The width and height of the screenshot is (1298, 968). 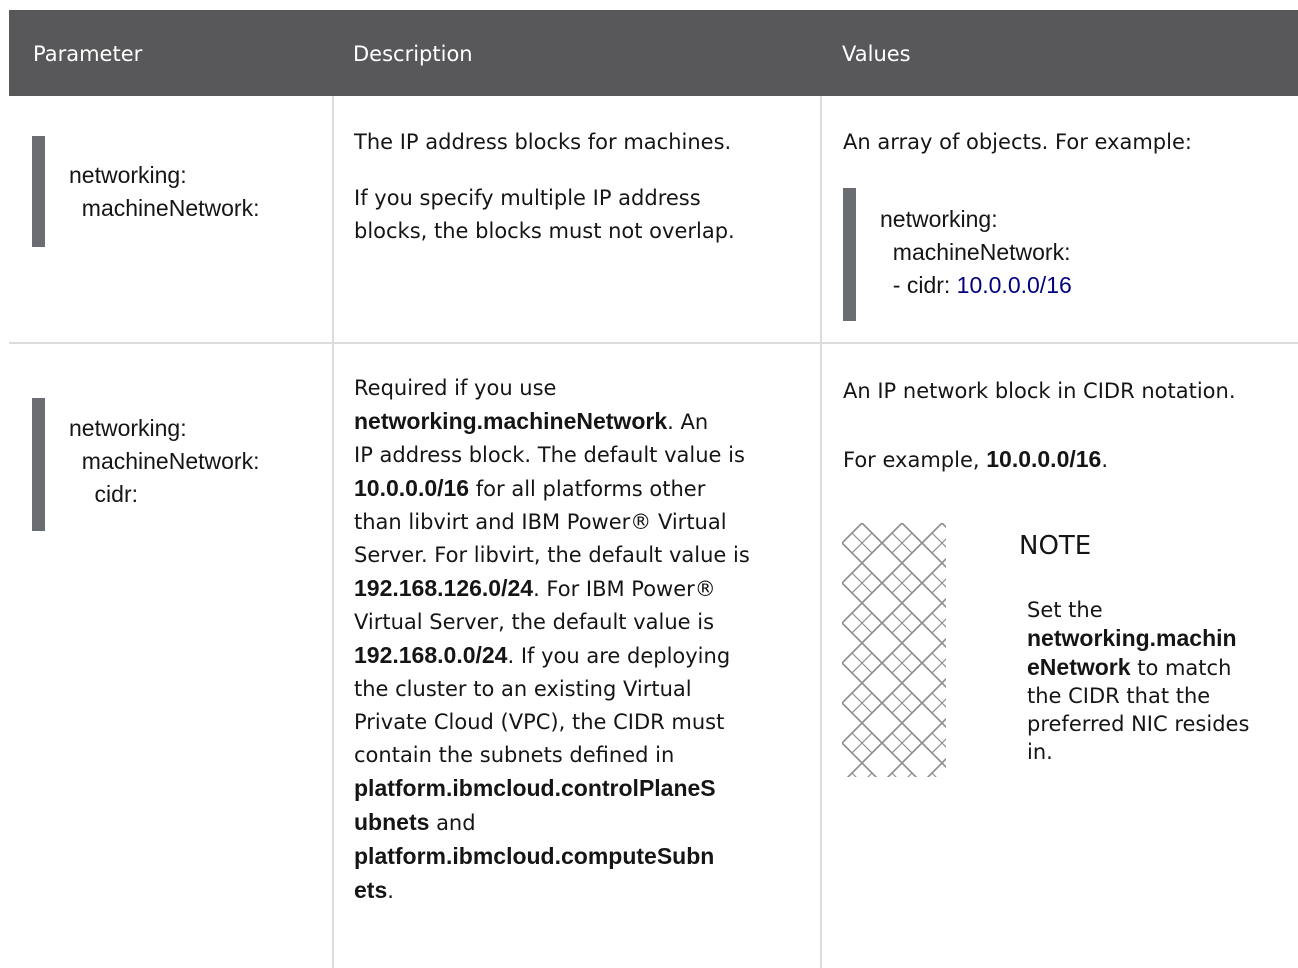 I want to click on bold-text: 192.168.0.0/24, so click(x=431, y=655).